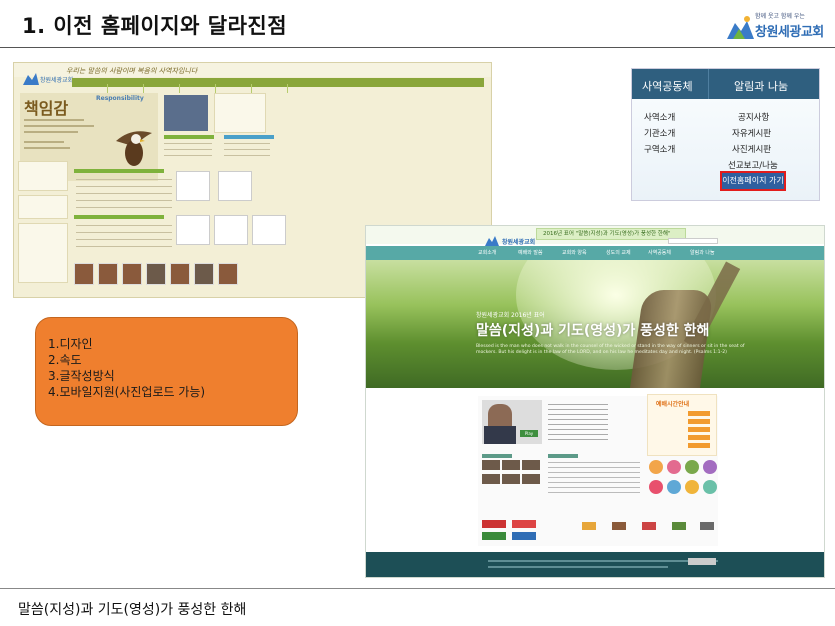 This screenshot has height=626, width=835. Describe the element at coordinates (31, 79) in the screenshot. I see `old-site-logo-icon` at that location.